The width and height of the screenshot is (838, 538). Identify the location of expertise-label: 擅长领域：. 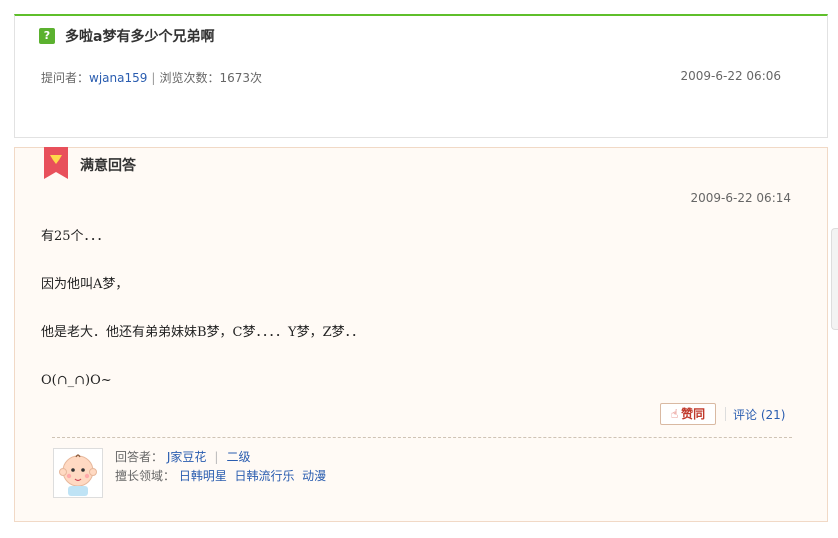
(145, 476).